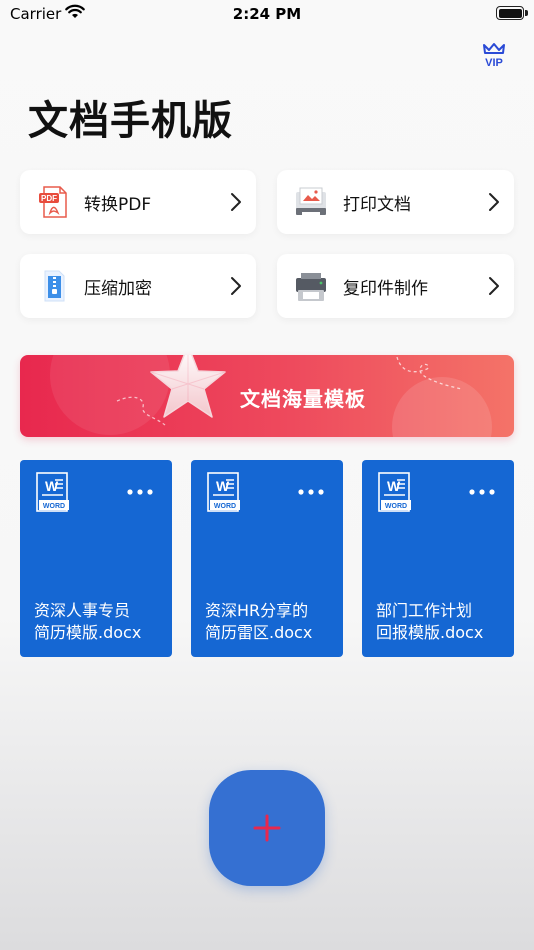 Image resolution: width=534 pixels, height=950 pixels. Describe the element at coordinates (512, 13) in the screenshot. I see `battery-icon` at that location.